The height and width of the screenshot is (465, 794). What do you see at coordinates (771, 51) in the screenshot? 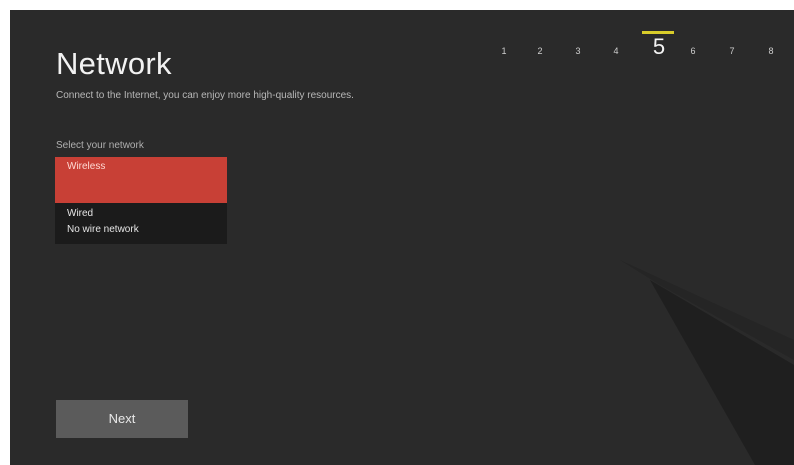
I see `step-8: 8` at bounding box center [771, 51].